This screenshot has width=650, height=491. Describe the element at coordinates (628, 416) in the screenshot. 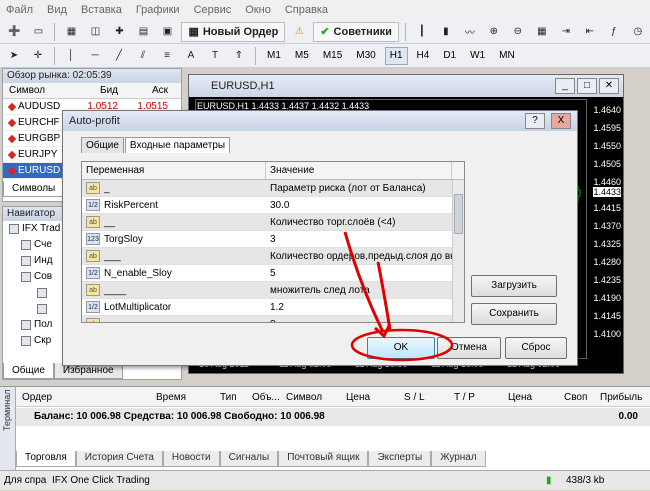

I see `total-profit: 0.00` at that location.